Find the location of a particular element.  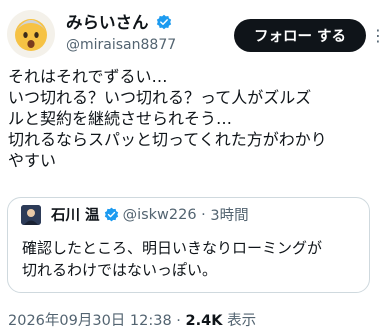

more-icon: ⋮ is located at coordinates (375, 36).